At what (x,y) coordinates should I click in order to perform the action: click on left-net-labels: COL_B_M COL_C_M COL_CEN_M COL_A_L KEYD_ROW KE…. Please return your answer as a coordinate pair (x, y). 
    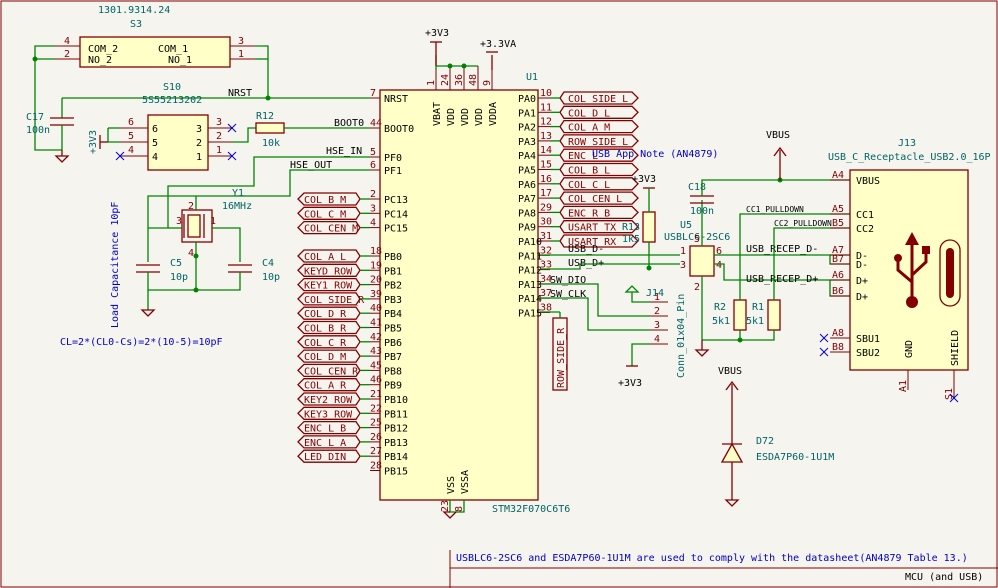
    Looking at the image, I should click on (333, 327).